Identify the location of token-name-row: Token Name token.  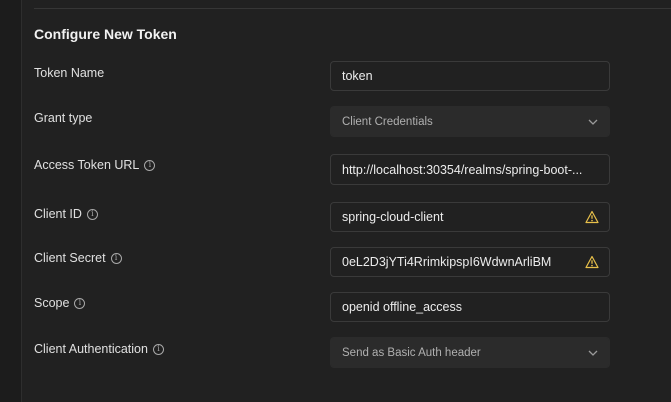
(322, 76).